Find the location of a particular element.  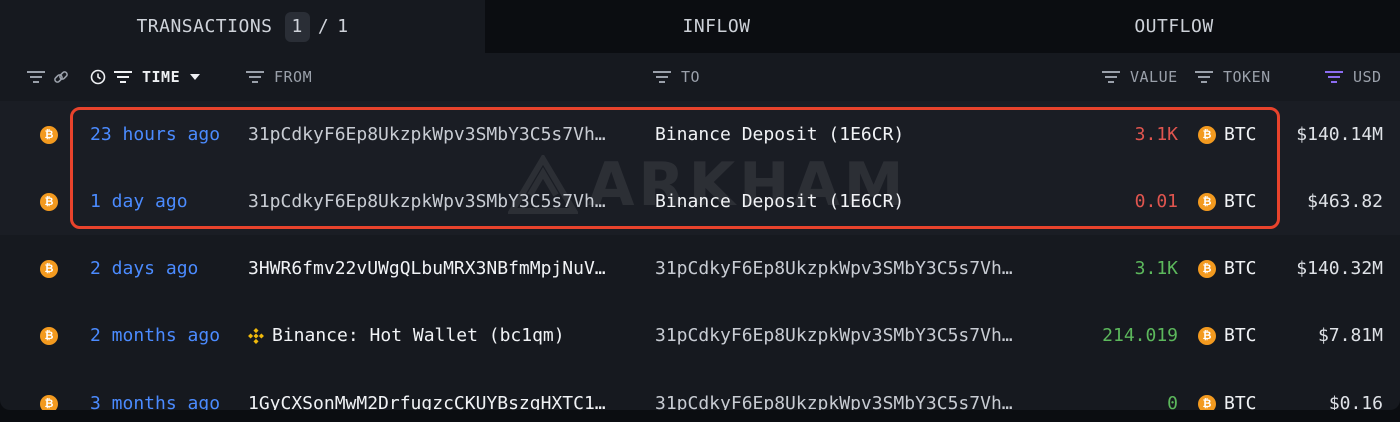

binance-icon is located at coordinates (256, 335).